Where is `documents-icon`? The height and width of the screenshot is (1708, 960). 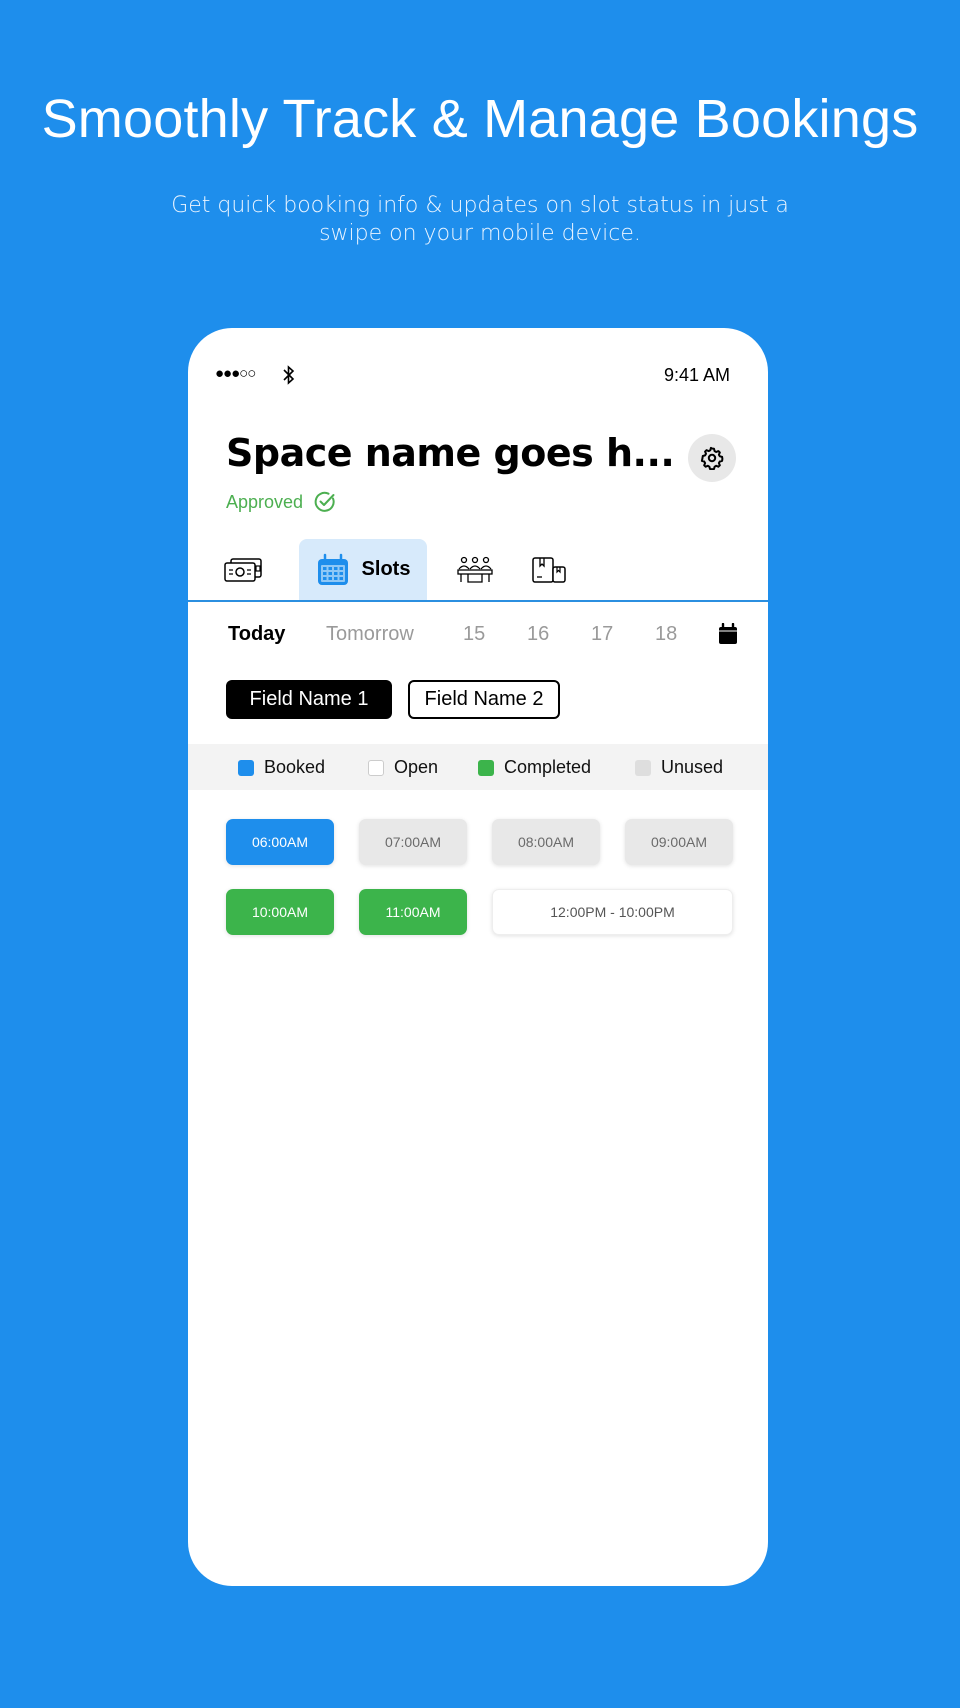 documents-icon is located at coordinates (549, 569).